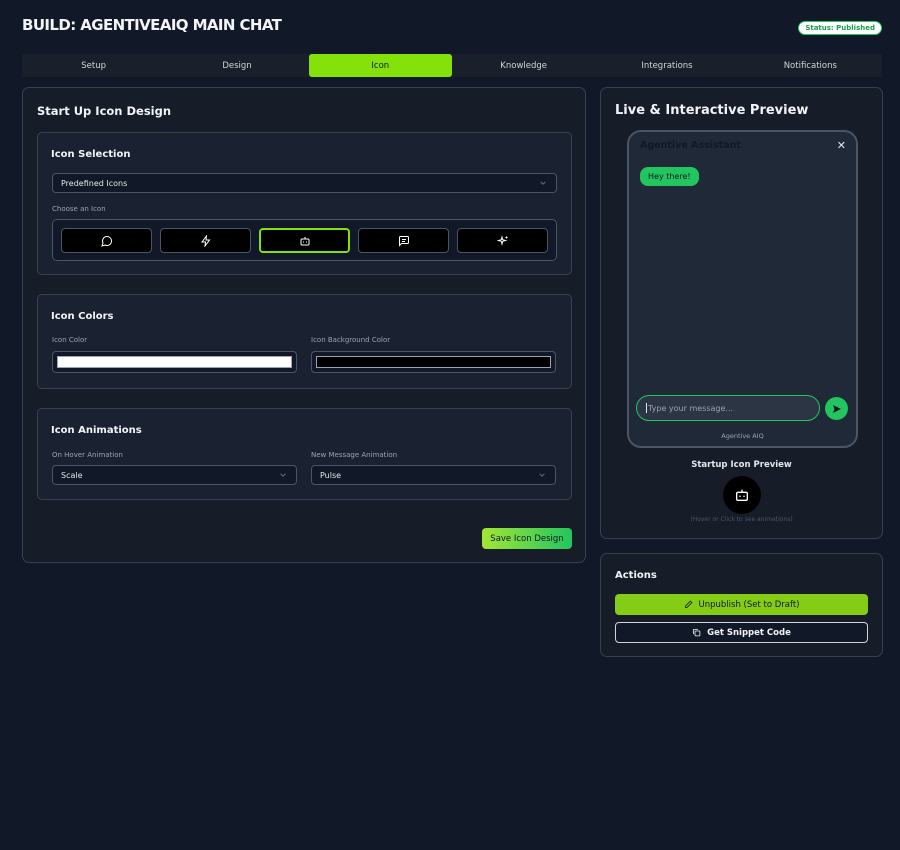 This screenshot has height=850, width=900. I want to click on send-icon, so click(836, 408).